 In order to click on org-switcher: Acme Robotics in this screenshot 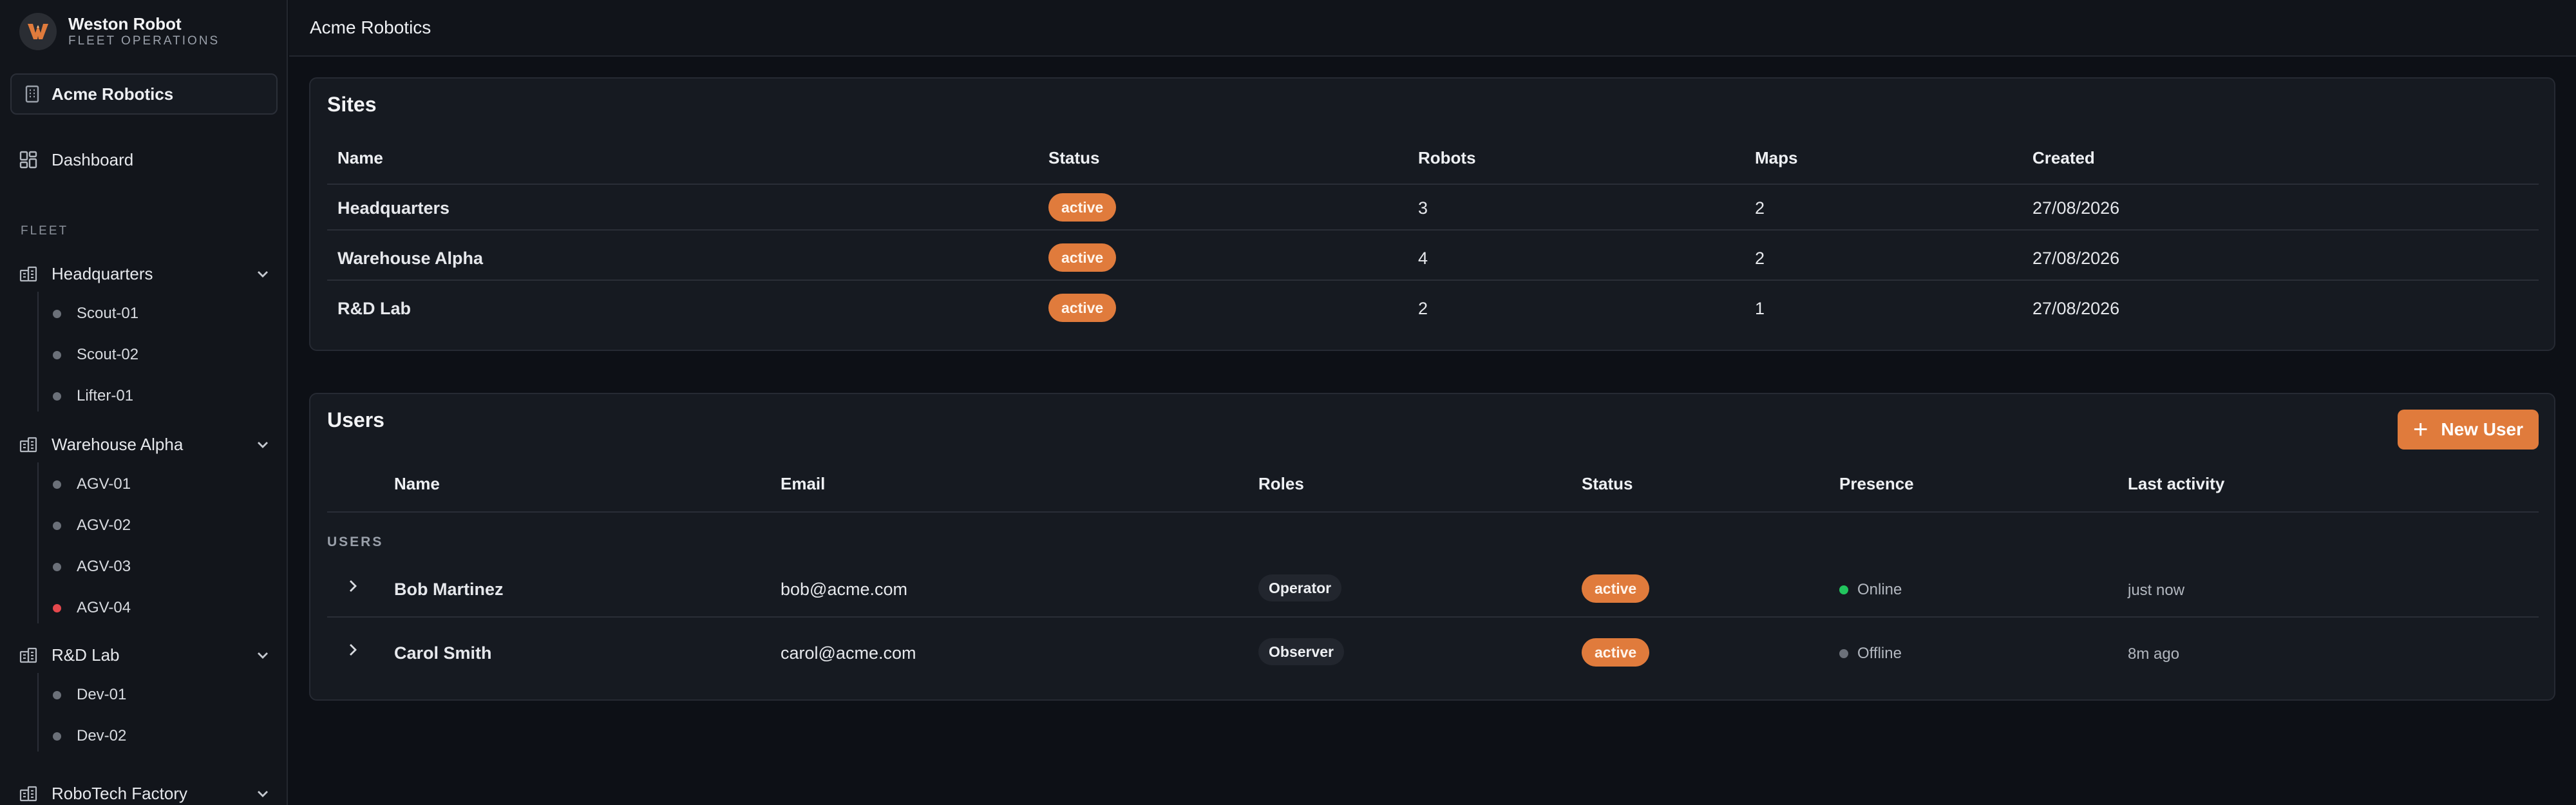, I will do `click(144, 94)`.